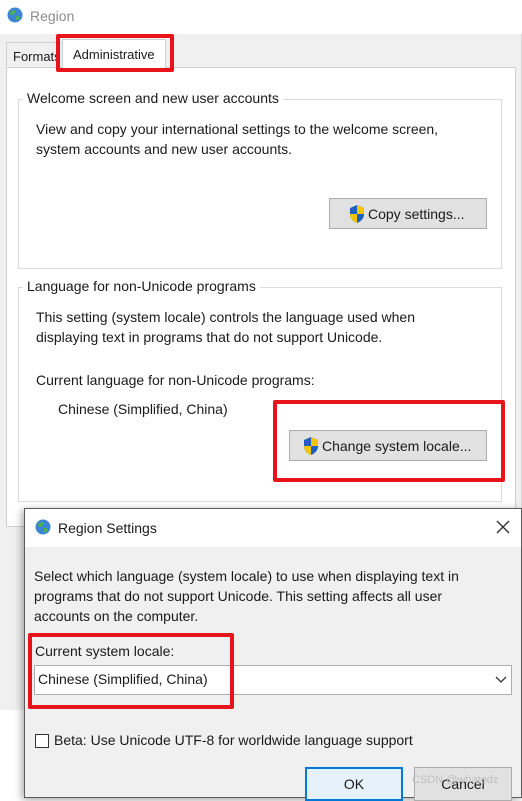 The width and height of the screenshot is (522, 801). What do you see at coordinates (115, 53) in the screenshot?
I see `highlight-administrative-tab` at bounding box center [115, 53].